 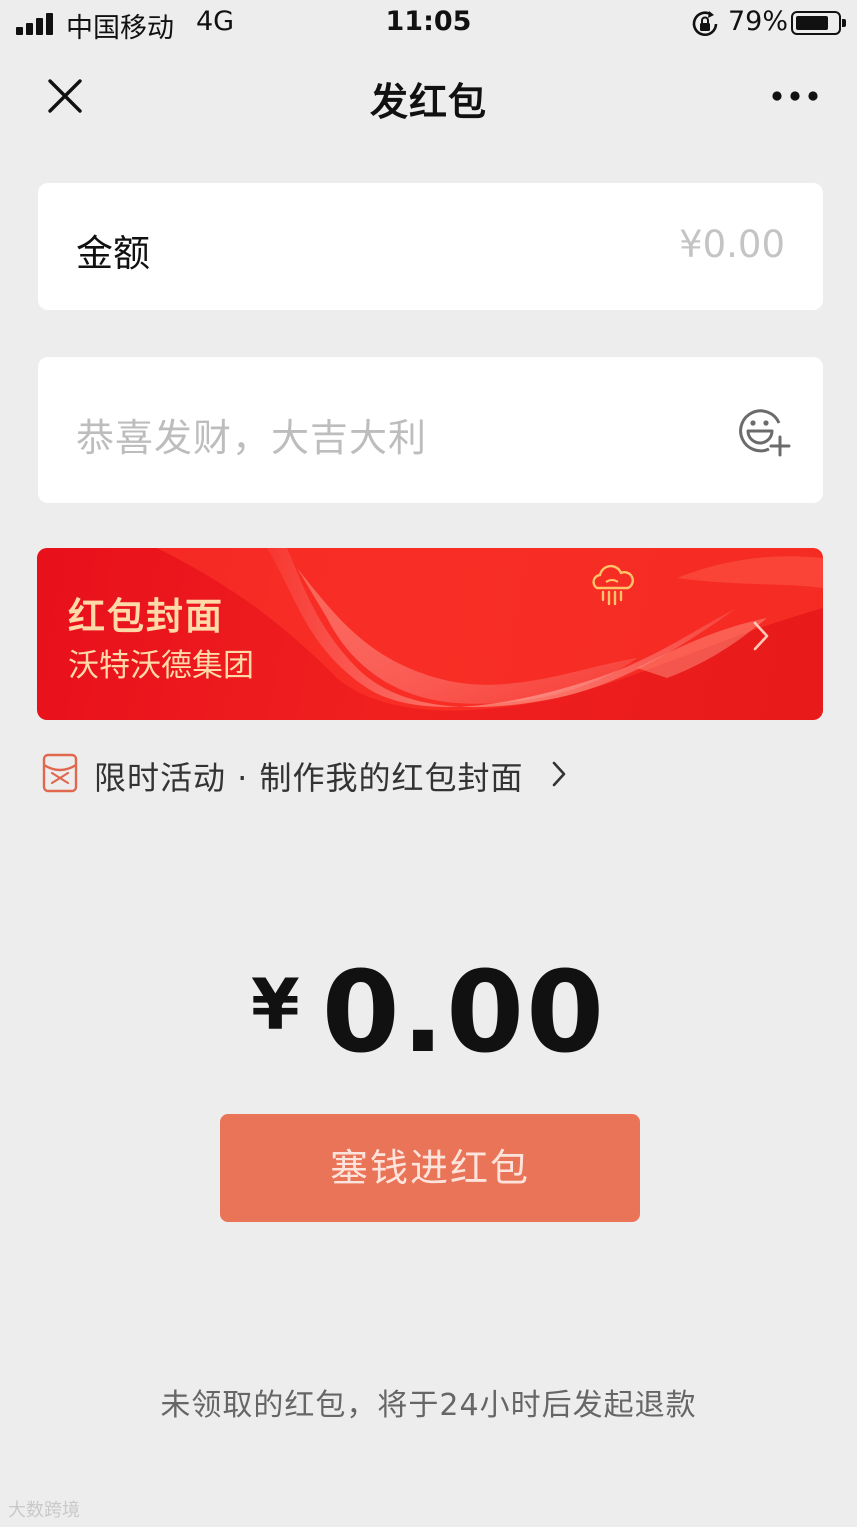 What do you see at coordinates (44, 1510) in the screenshot?
I see `watermark-logo: 大数跨境` at bounding box center [44, 1510].